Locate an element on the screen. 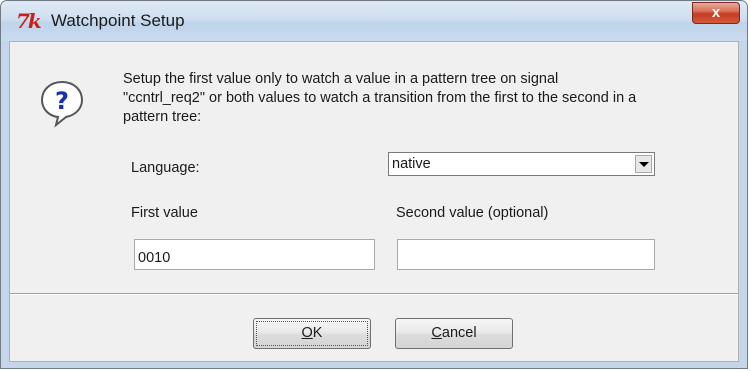  cancel-button: Cancel is located at coordinates (454, 333).